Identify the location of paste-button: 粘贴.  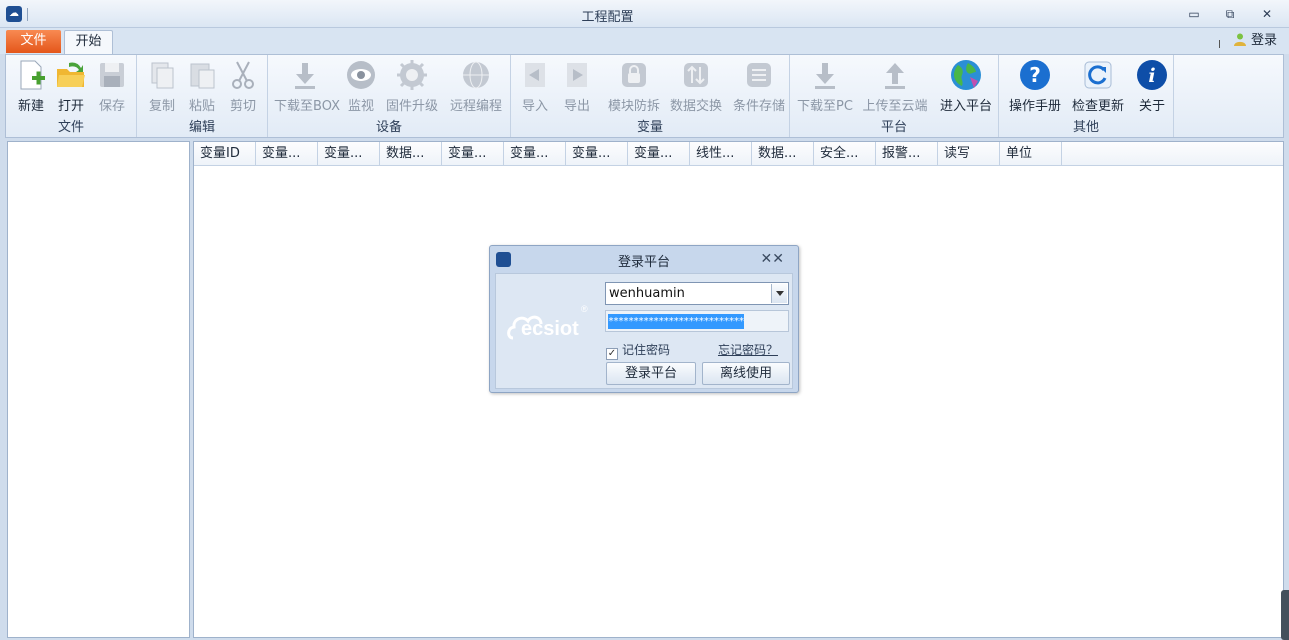
(202, 85).